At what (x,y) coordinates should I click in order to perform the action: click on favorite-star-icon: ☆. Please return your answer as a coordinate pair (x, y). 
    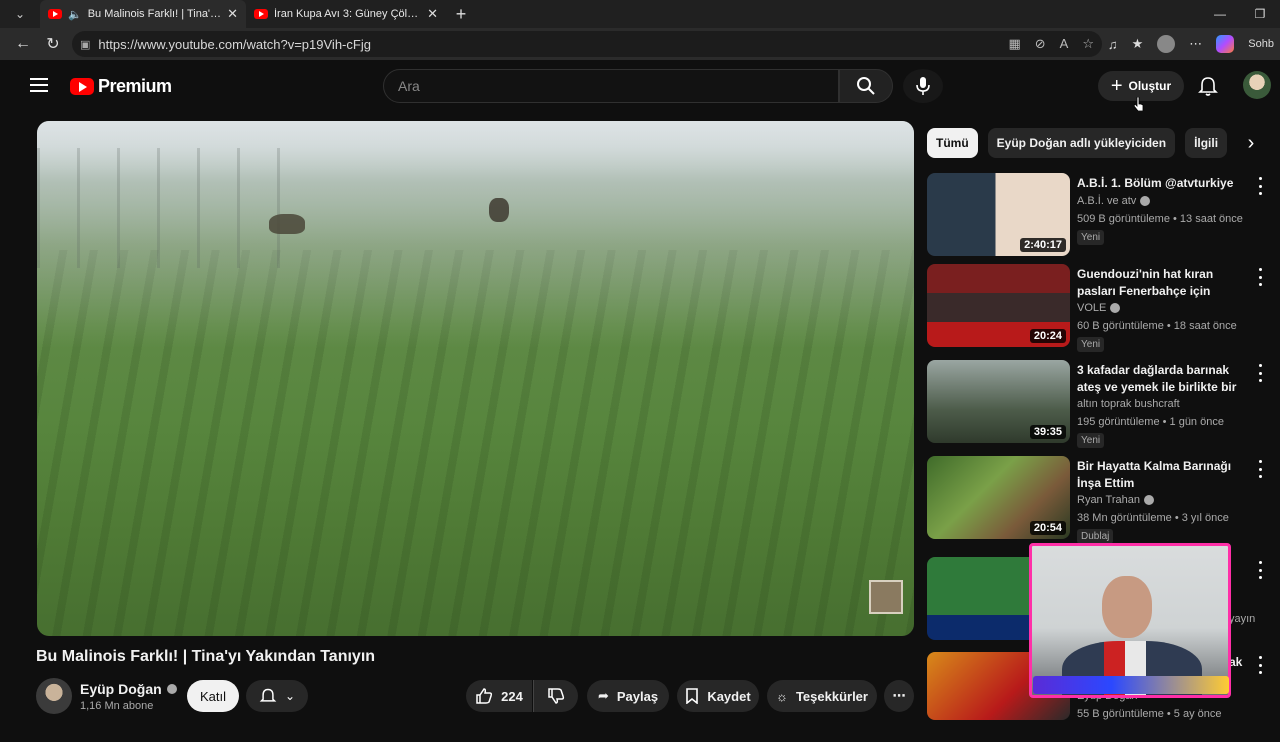
    Looking at the image, I should click on (1088, 44).